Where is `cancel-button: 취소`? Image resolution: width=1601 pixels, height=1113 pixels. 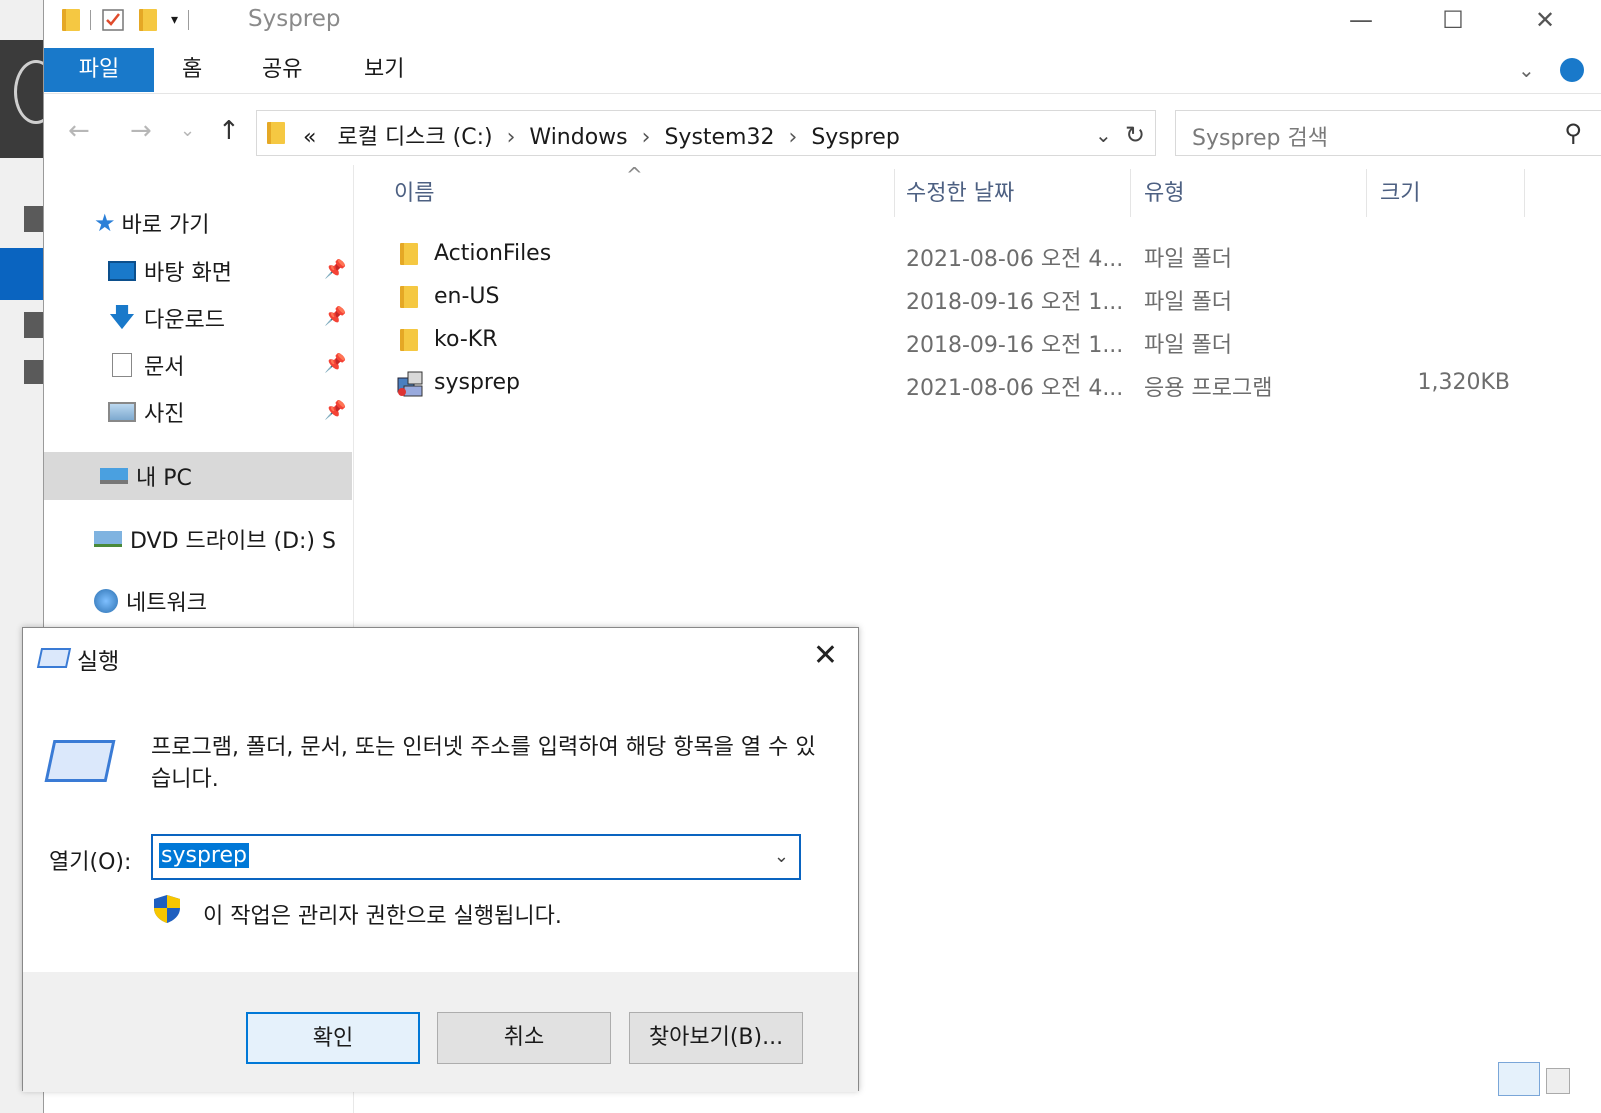 cancel-button: 취소 is located at coordinates (524, 1038).